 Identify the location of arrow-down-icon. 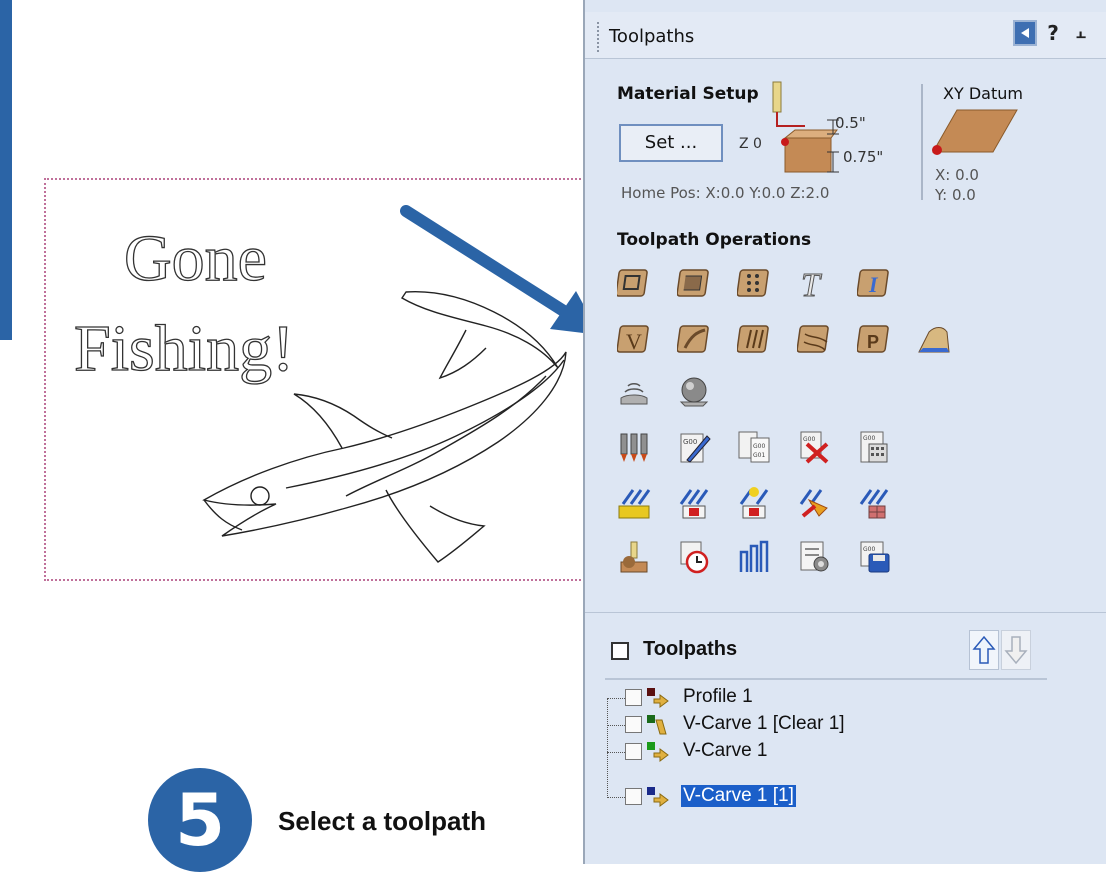
(1016, 650).